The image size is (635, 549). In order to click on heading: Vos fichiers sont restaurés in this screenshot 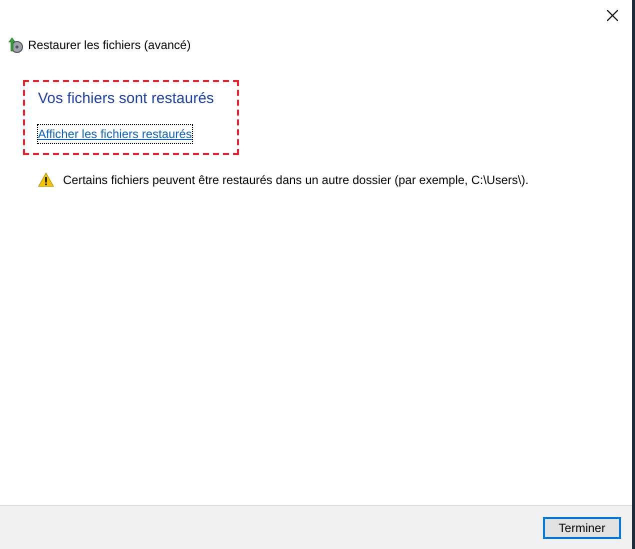, I will do `click(126, 99)`.